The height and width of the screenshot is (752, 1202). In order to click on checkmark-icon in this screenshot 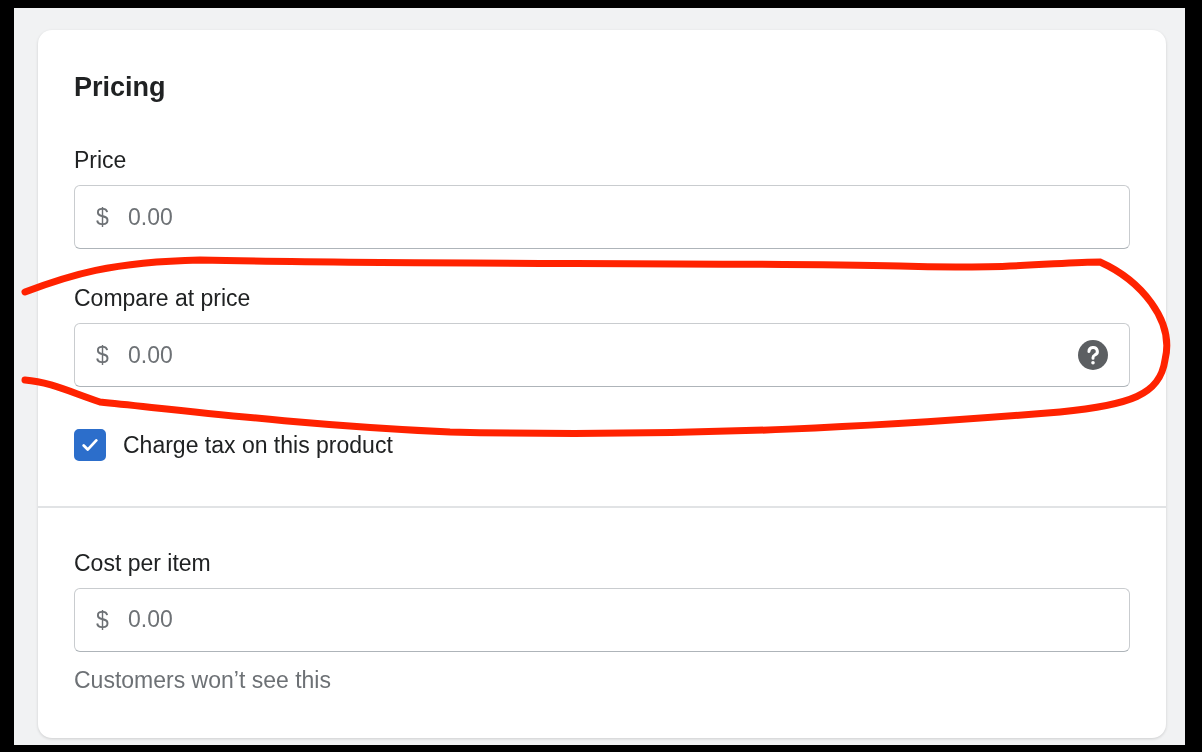, I will do `click(90, 445)`.